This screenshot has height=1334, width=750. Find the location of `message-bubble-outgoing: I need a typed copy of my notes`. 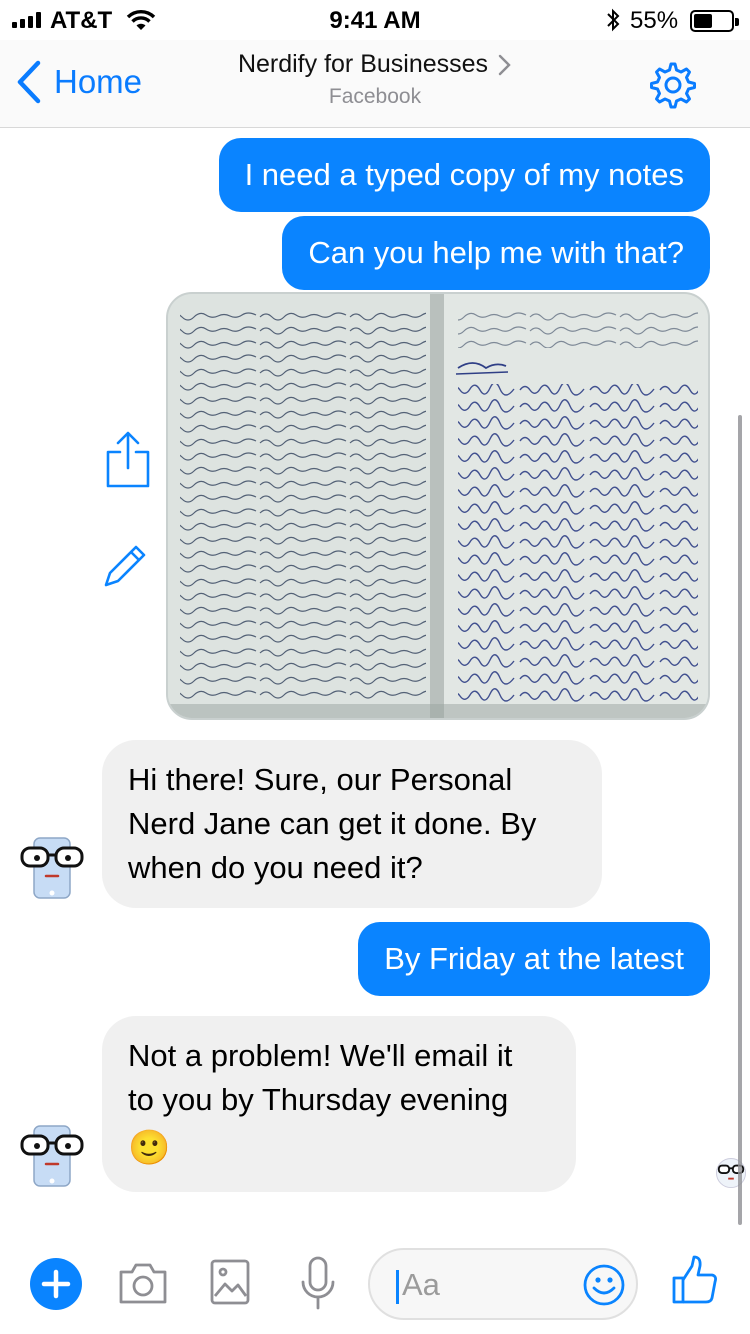

message-bubble-outgoing: I need a typed copy of my notes is located at coordinates (464, 175).